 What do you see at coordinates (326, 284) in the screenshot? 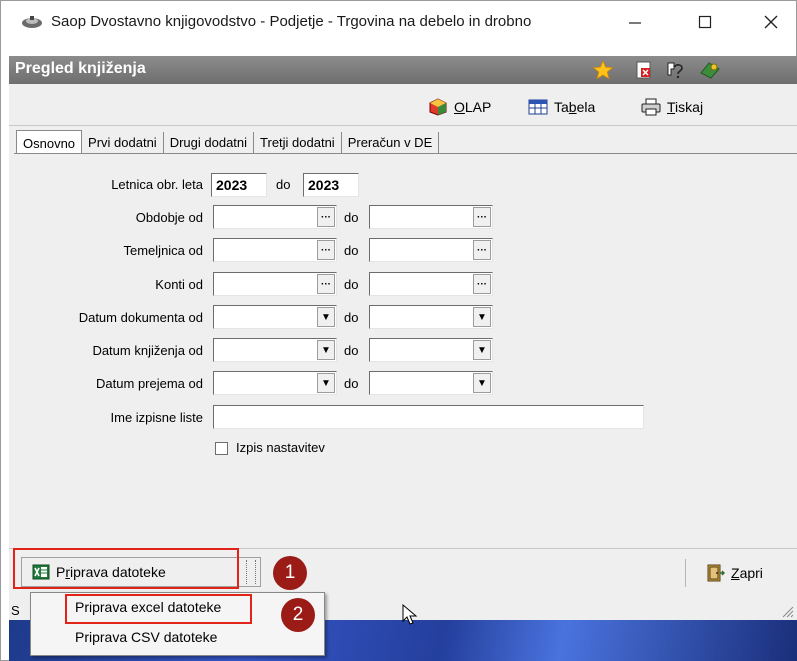
I see `konti-from-lookup-button: ···` at bounding box center [326, 284].